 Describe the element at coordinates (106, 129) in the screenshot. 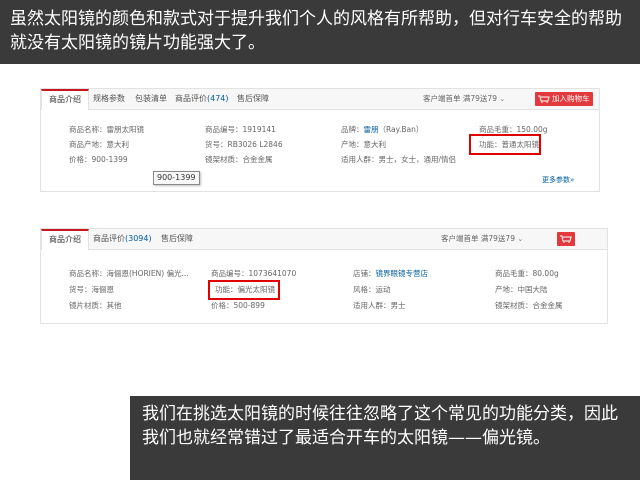

I see `spec-name: 商品名称：雷朋太阳镜` at that location.